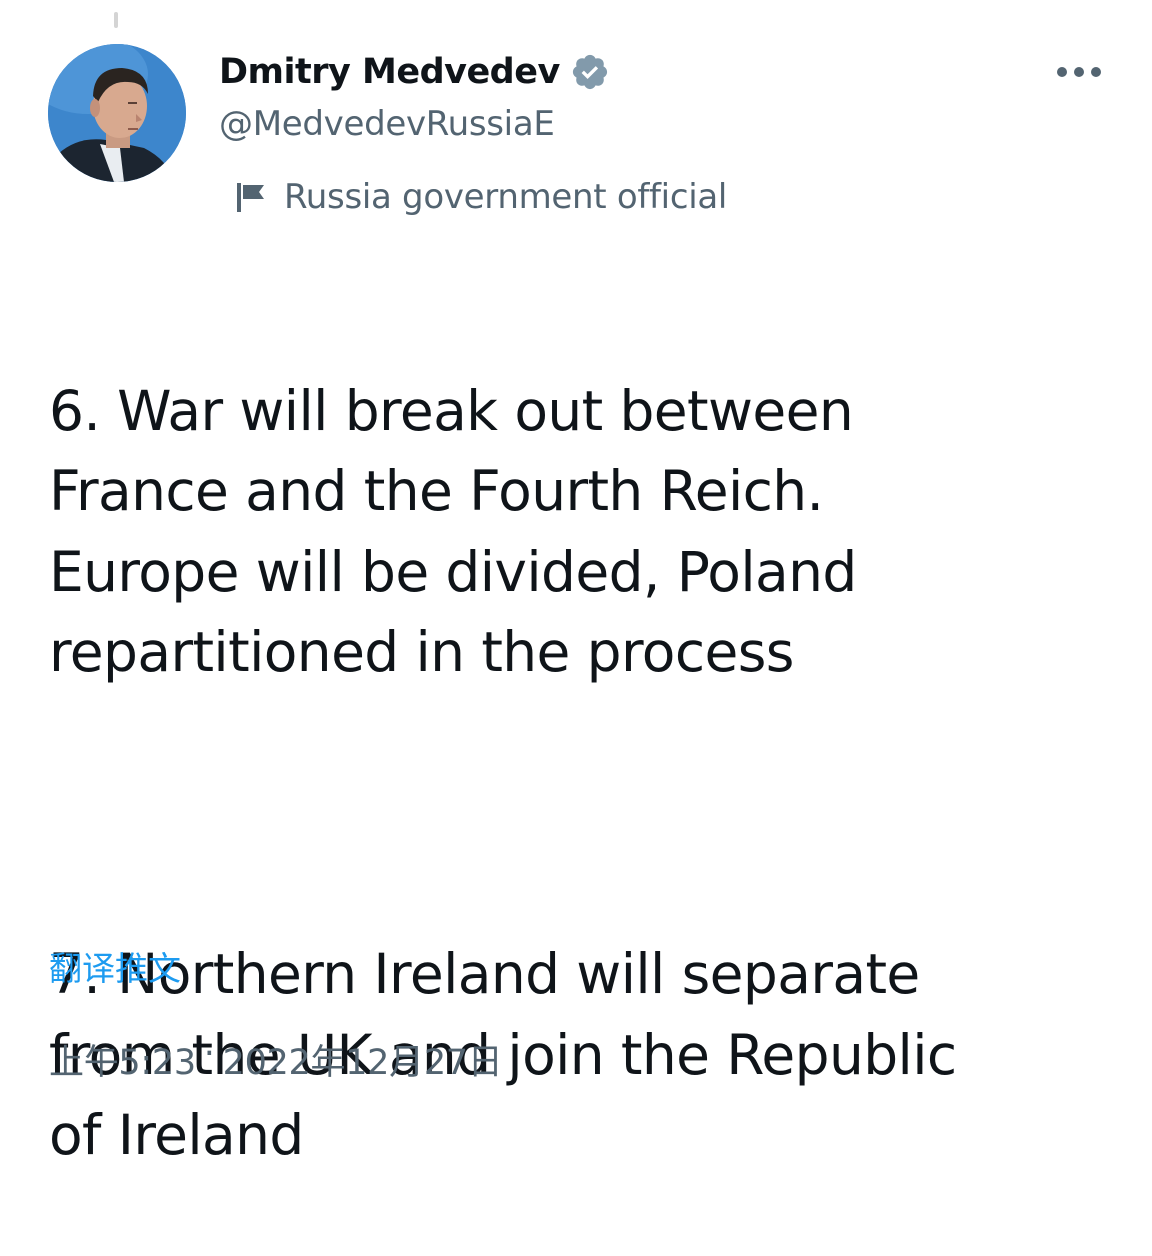  What do you see at coordinates (590, 72) in the screenshot?
I see `verified-badge-icon` at bounding box center [590, 72].